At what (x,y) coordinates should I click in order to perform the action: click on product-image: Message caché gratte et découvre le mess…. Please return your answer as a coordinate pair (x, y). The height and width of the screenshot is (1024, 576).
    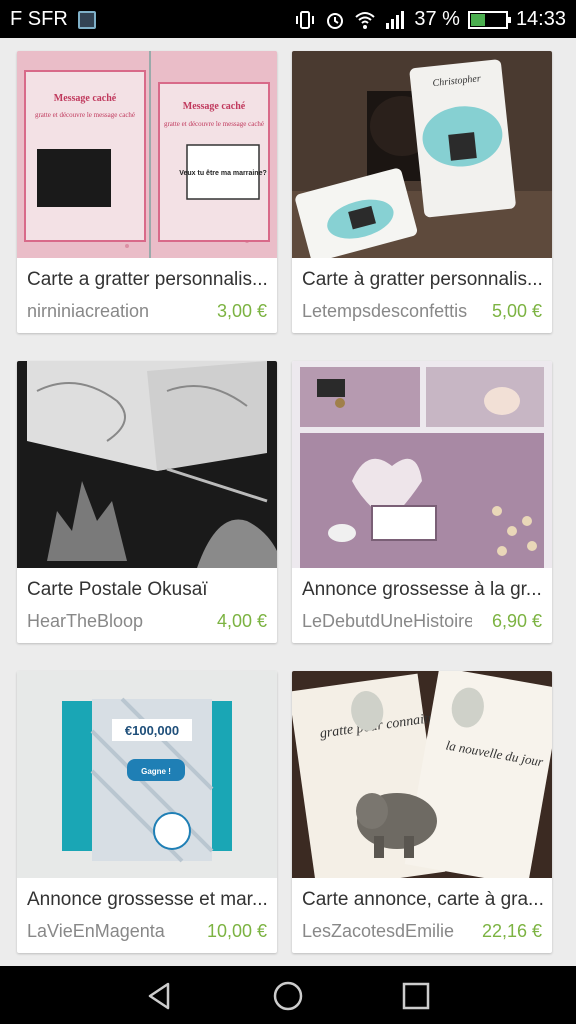
    Looking at the image, I should click on (147, 154).